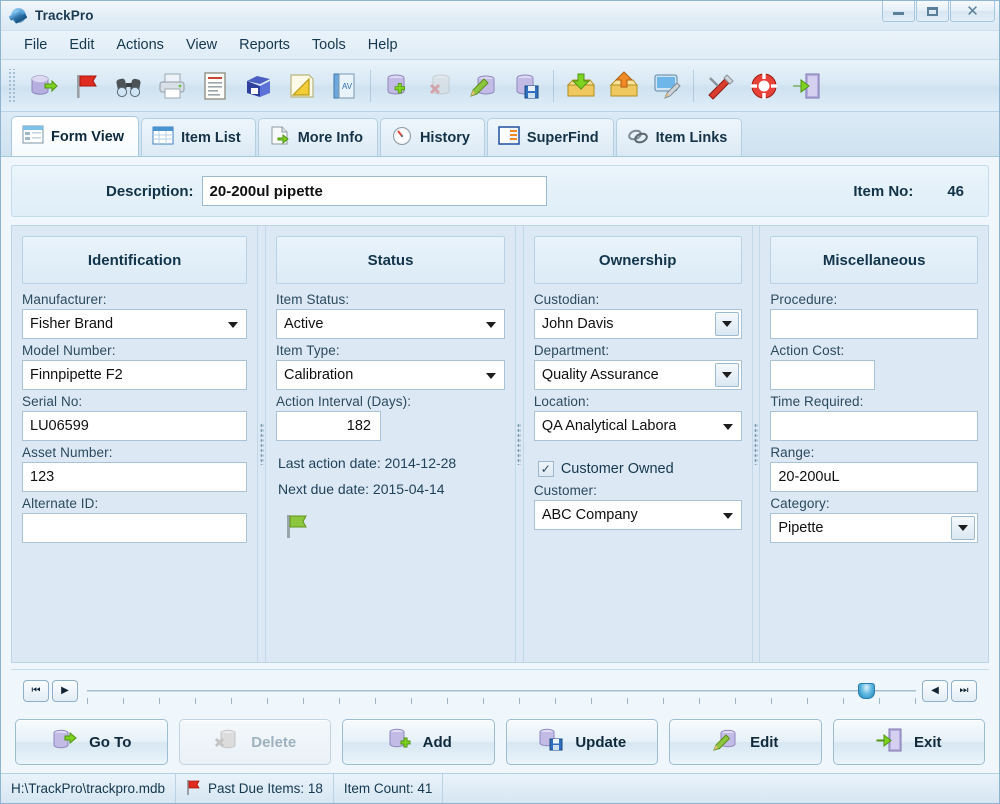 Image resolution: width=1000 pixels, height=804 pixels. Describe the element at coordinates (972, 11) in the screenshot. I see `close-button: ✕` at that location.